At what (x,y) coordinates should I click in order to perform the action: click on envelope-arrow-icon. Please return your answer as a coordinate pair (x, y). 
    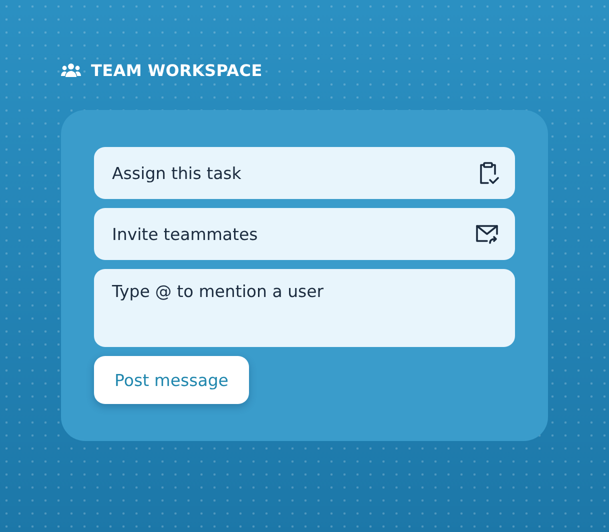
    Looking at the image, I should click on (487, 234).